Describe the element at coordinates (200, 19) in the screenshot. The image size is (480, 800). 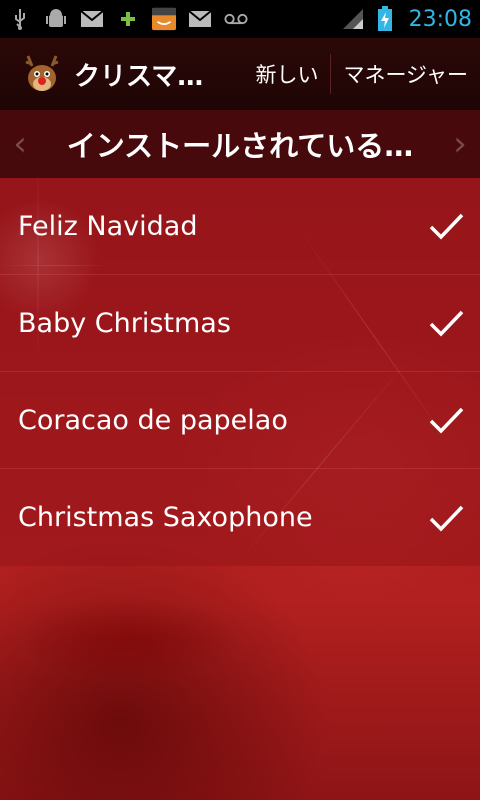
I see `mail-icon` at that location.